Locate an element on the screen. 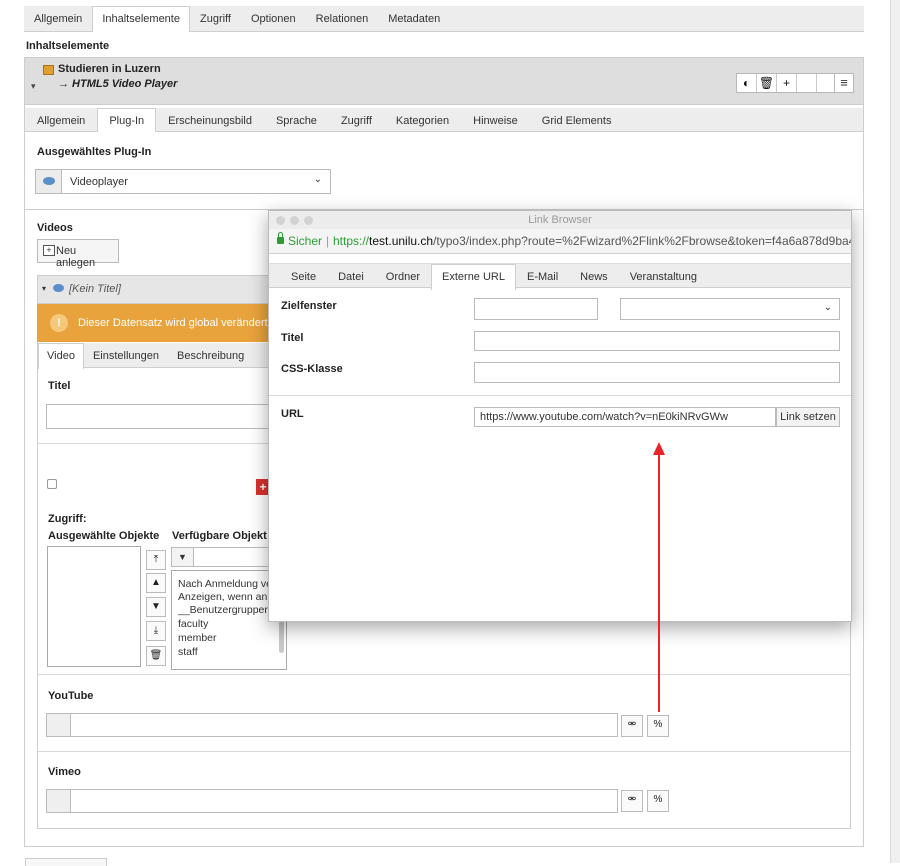 The image size is (900, 866). collapse-caret-icon: ▾ is located at coordinates (33, 86).